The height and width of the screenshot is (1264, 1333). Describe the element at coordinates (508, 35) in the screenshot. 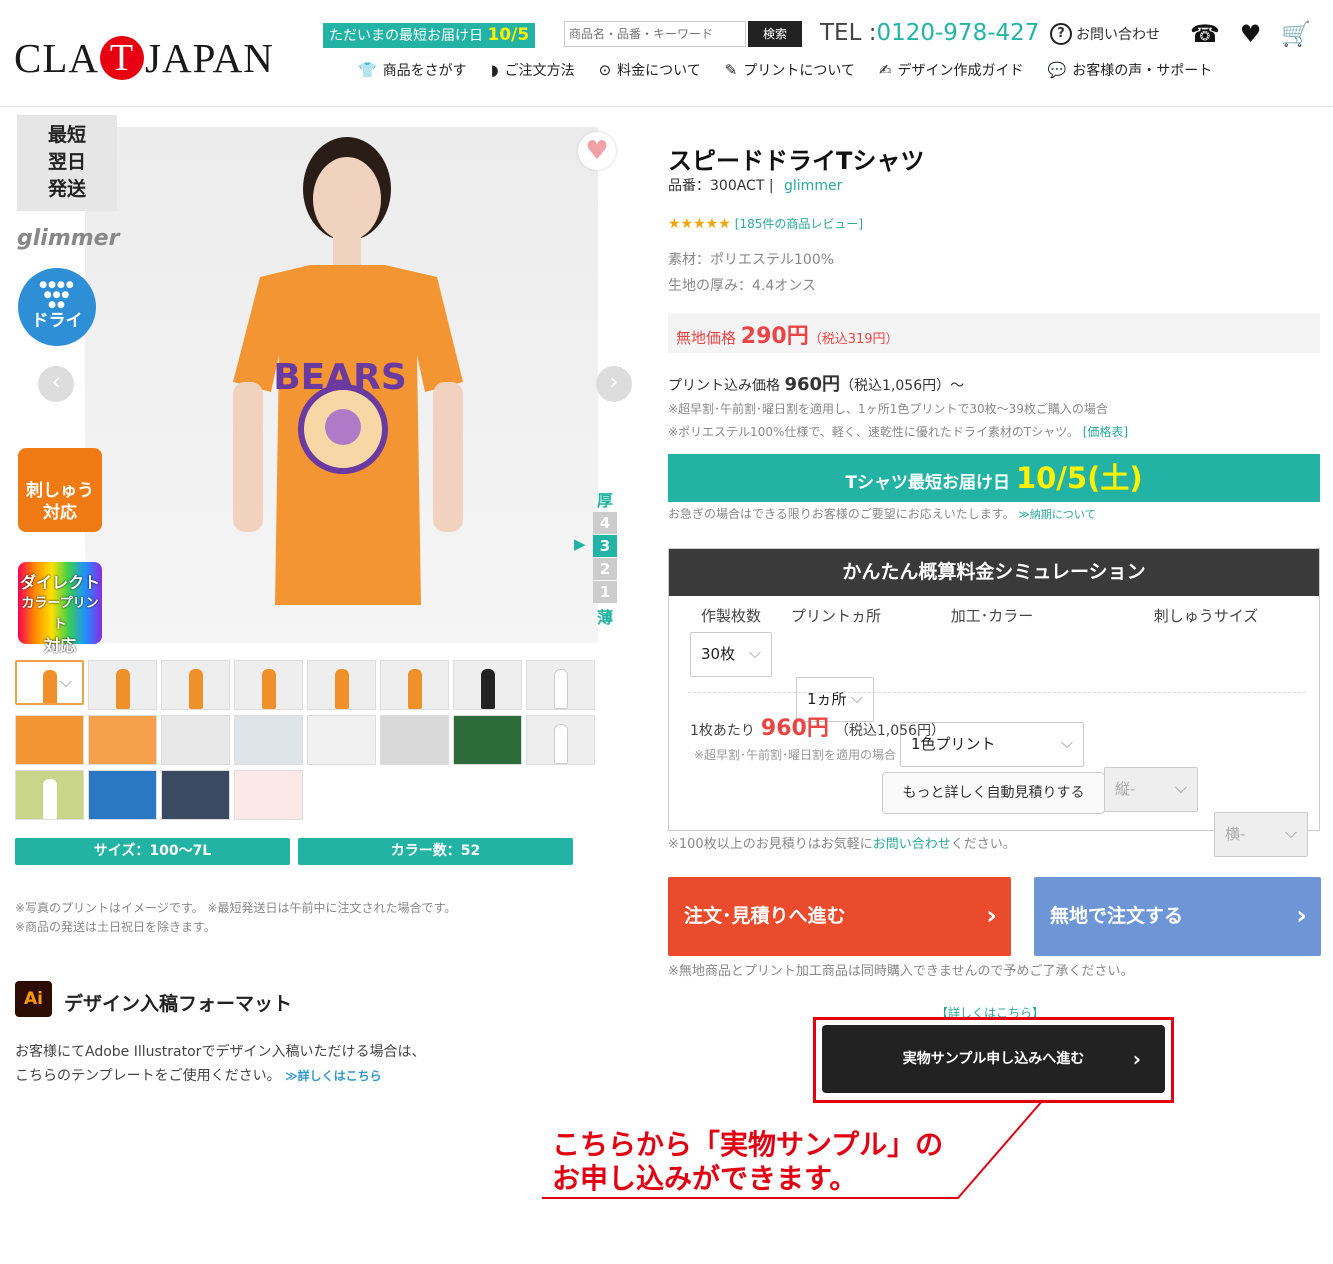

I see `delivery-date: 10/5` at that location.